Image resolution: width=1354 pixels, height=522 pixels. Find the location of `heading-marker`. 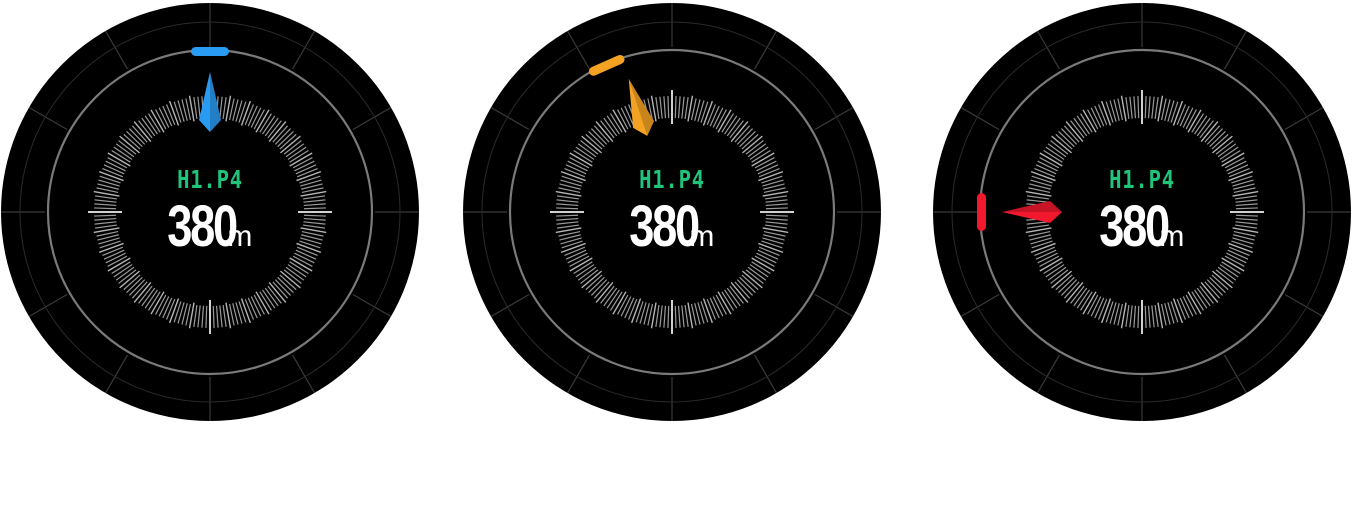

heading-marker is located at coordinates (210, 51).